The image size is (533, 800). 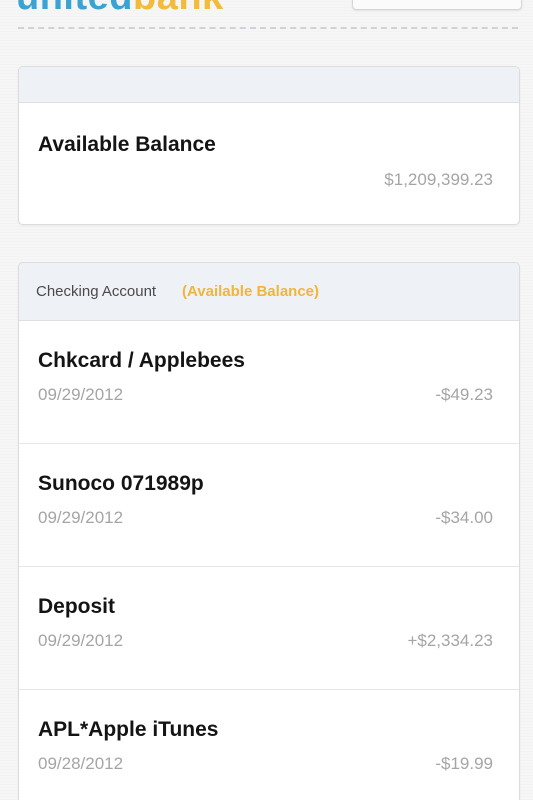 I want to click on transaction-name: Chkcard / Applebees, so click(x=141, y=360).